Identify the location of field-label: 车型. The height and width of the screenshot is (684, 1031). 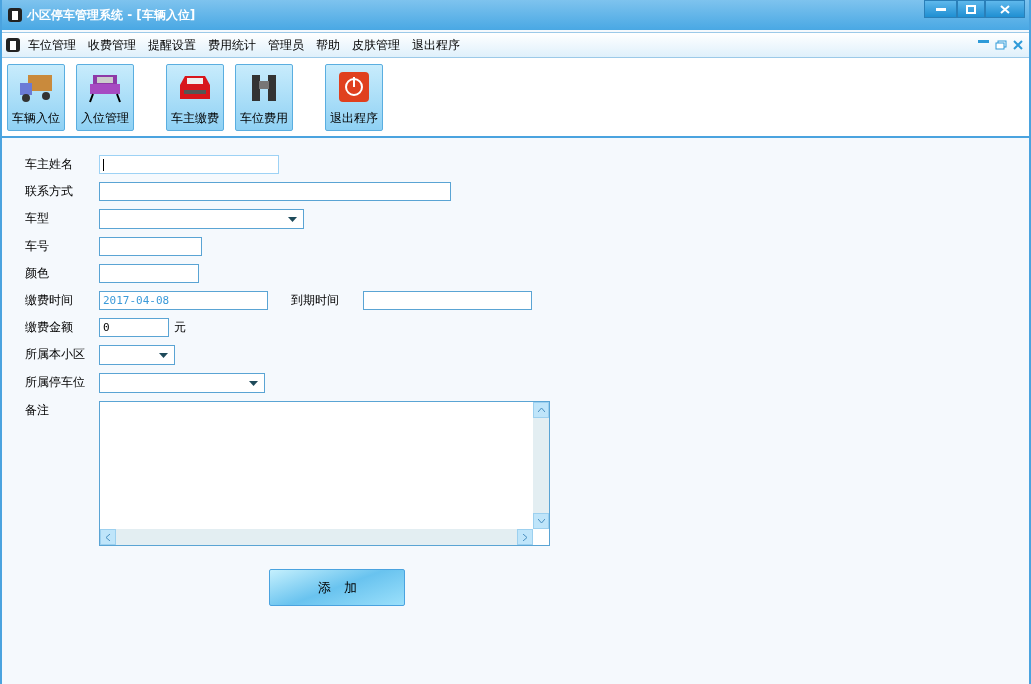
(37, 218).